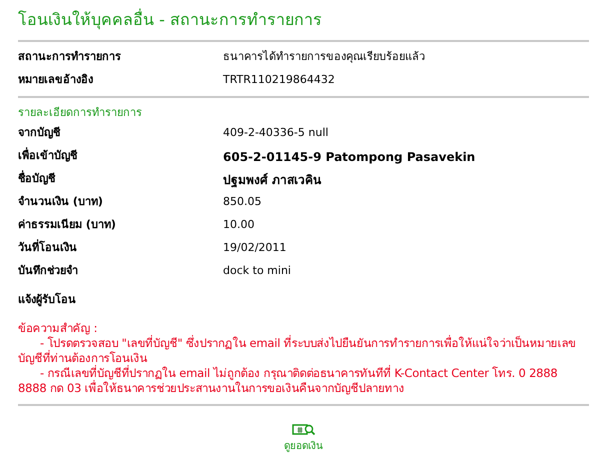 Image resolution: width=607 pixels, height=465 pixels. Describe the element at coordinates (242, 202) in the screenshot. I see `field-value: 850.05` at that location.